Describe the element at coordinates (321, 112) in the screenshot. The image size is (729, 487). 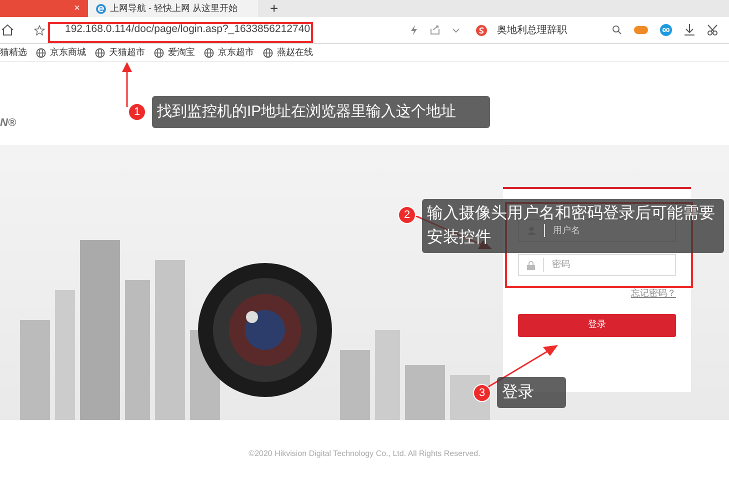
I see `annotation-tooltip: 找到监控机的IP地址在浏览器里输入这个地址` at that location.